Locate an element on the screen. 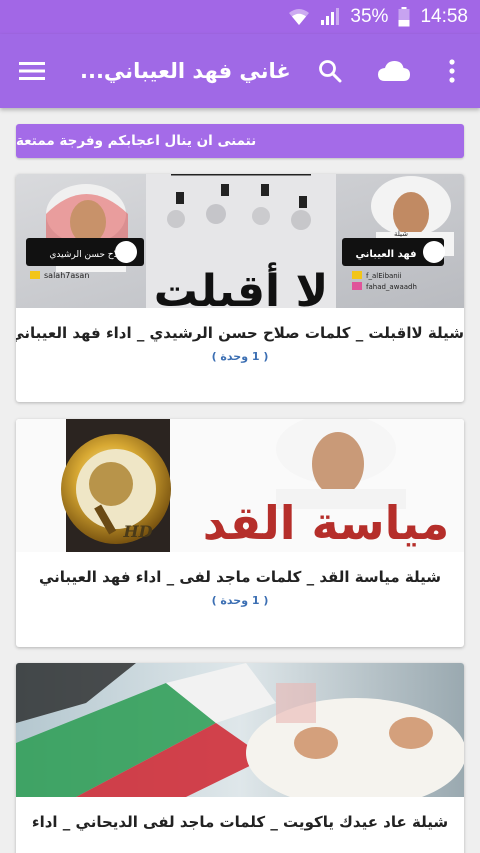  marquee-banner: نتمنى ان ينال اعجابكم وفرجة ممتعة is located at coordinates (240, 141).